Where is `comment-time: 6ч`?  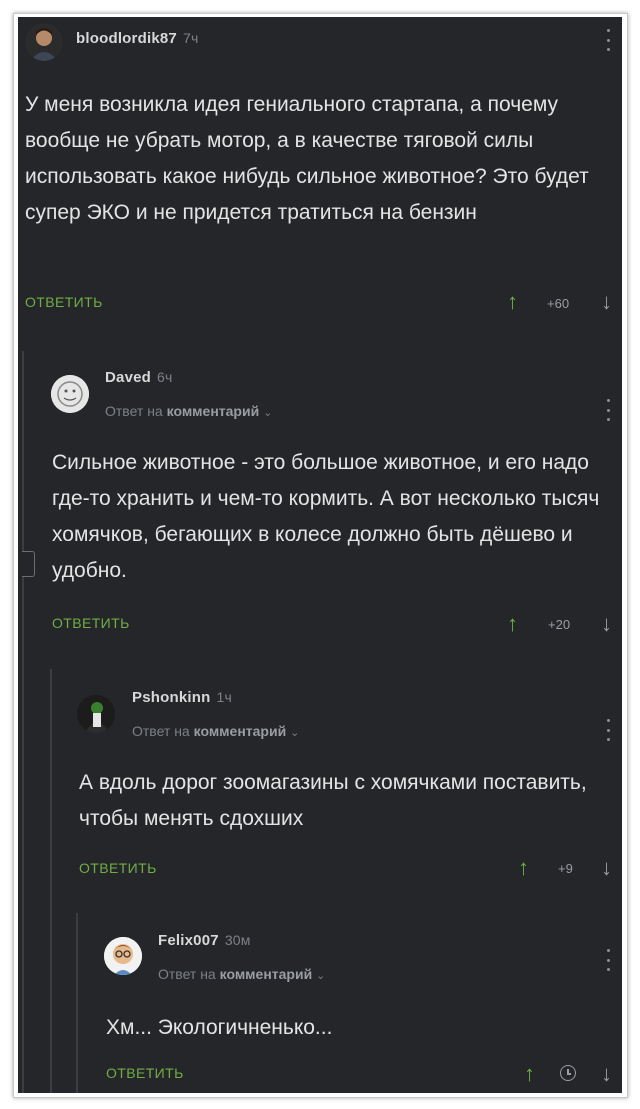 comment-time: 6ч is located at coordinates (165, 377).